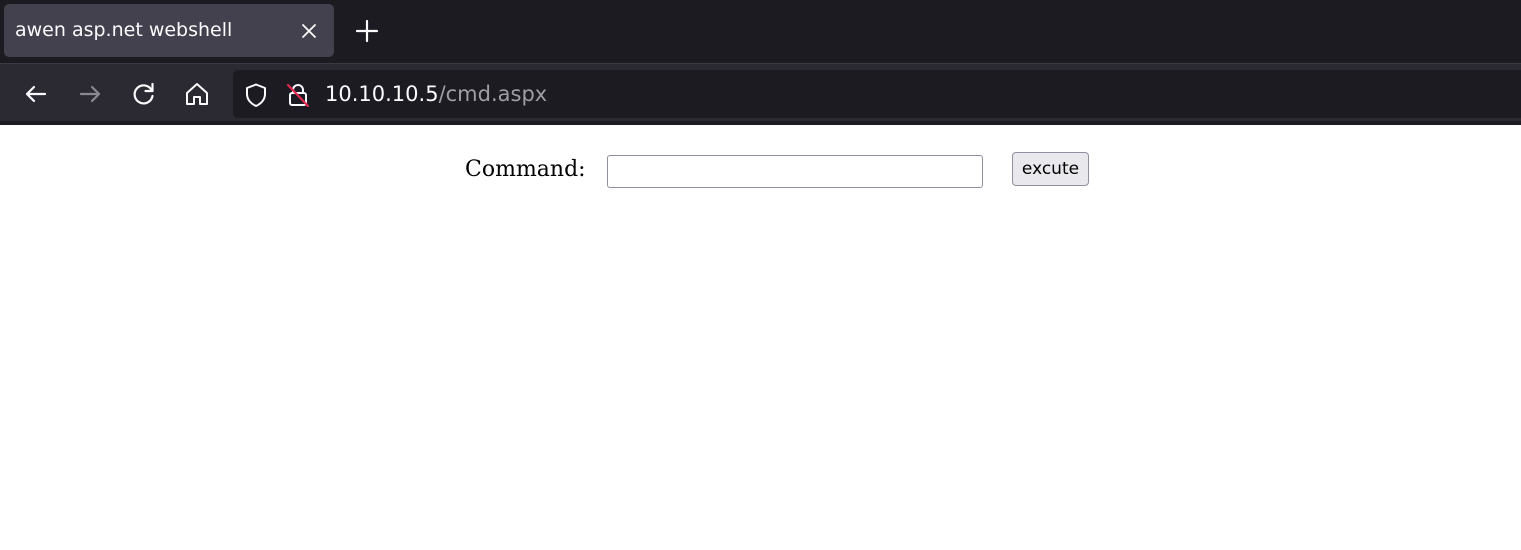 This screenshot has width=1521, height=550. I want to click on tab-active: awen asp.net webshell, so click(169, 30).